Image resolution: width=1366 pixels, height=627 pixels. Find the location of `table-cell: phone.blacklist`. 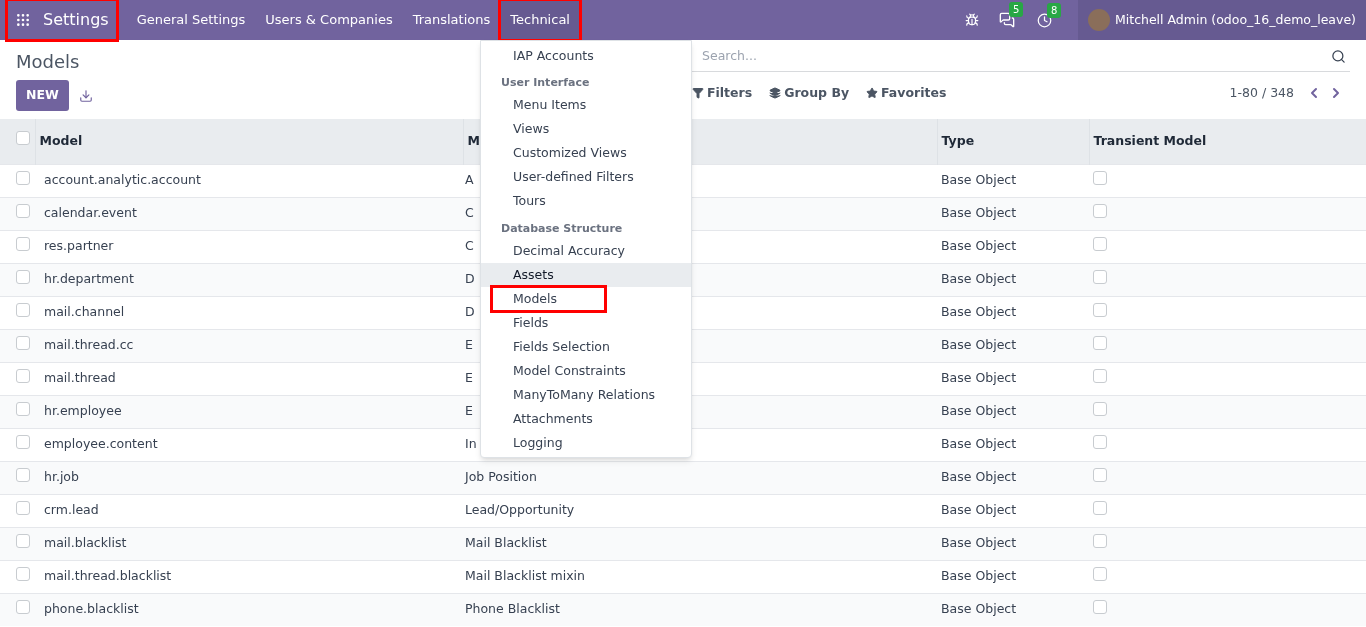

table-cell: phone.blacklist is located at coordinates (91, 609).